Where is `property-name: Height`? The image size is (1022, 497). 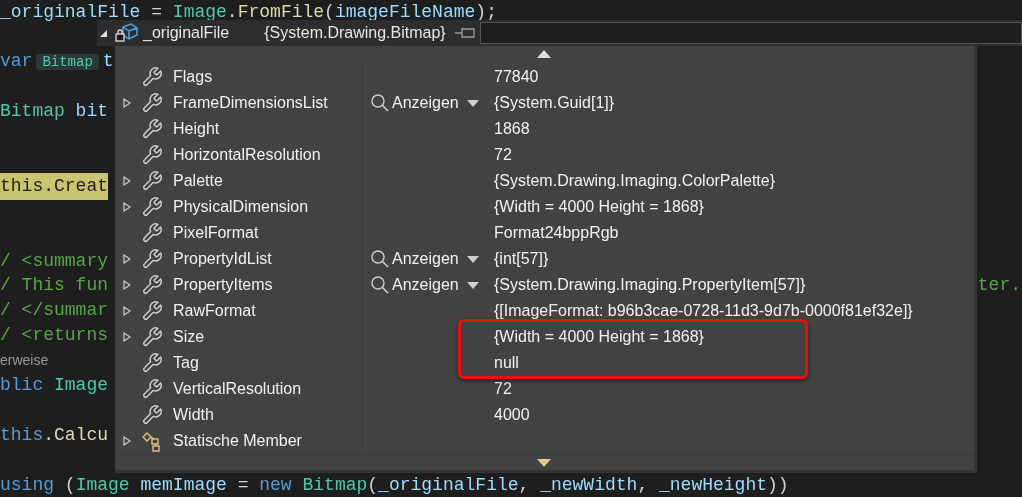
property-name: Height is located at coordinates (196, 129).